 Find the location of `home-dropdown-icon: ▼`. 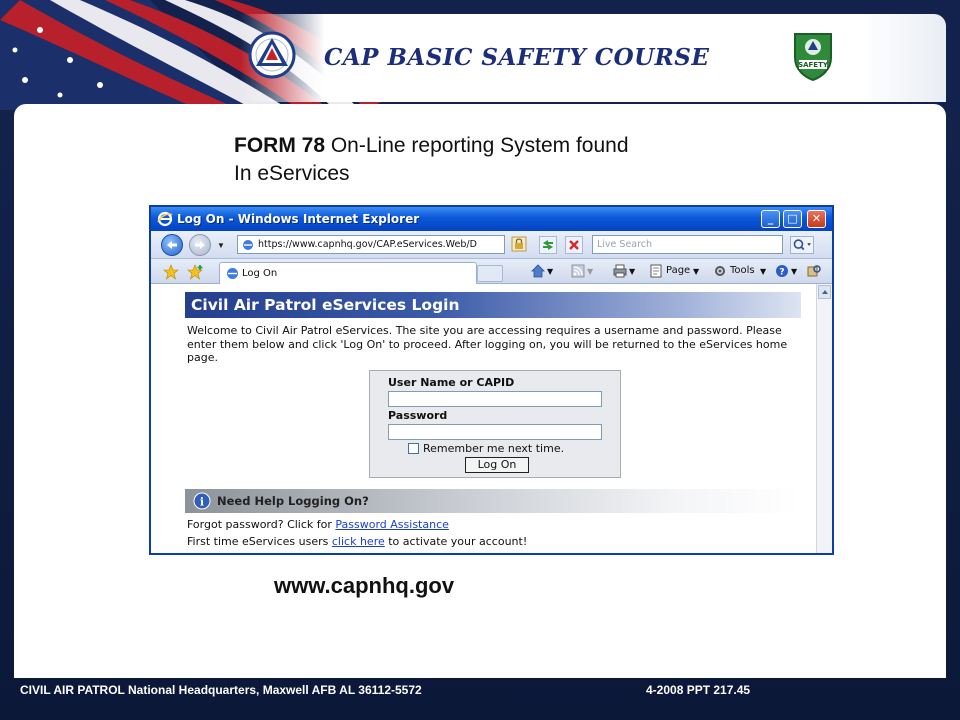

home-dropdown-icon: ▼ is located at coordinates (550, 271).